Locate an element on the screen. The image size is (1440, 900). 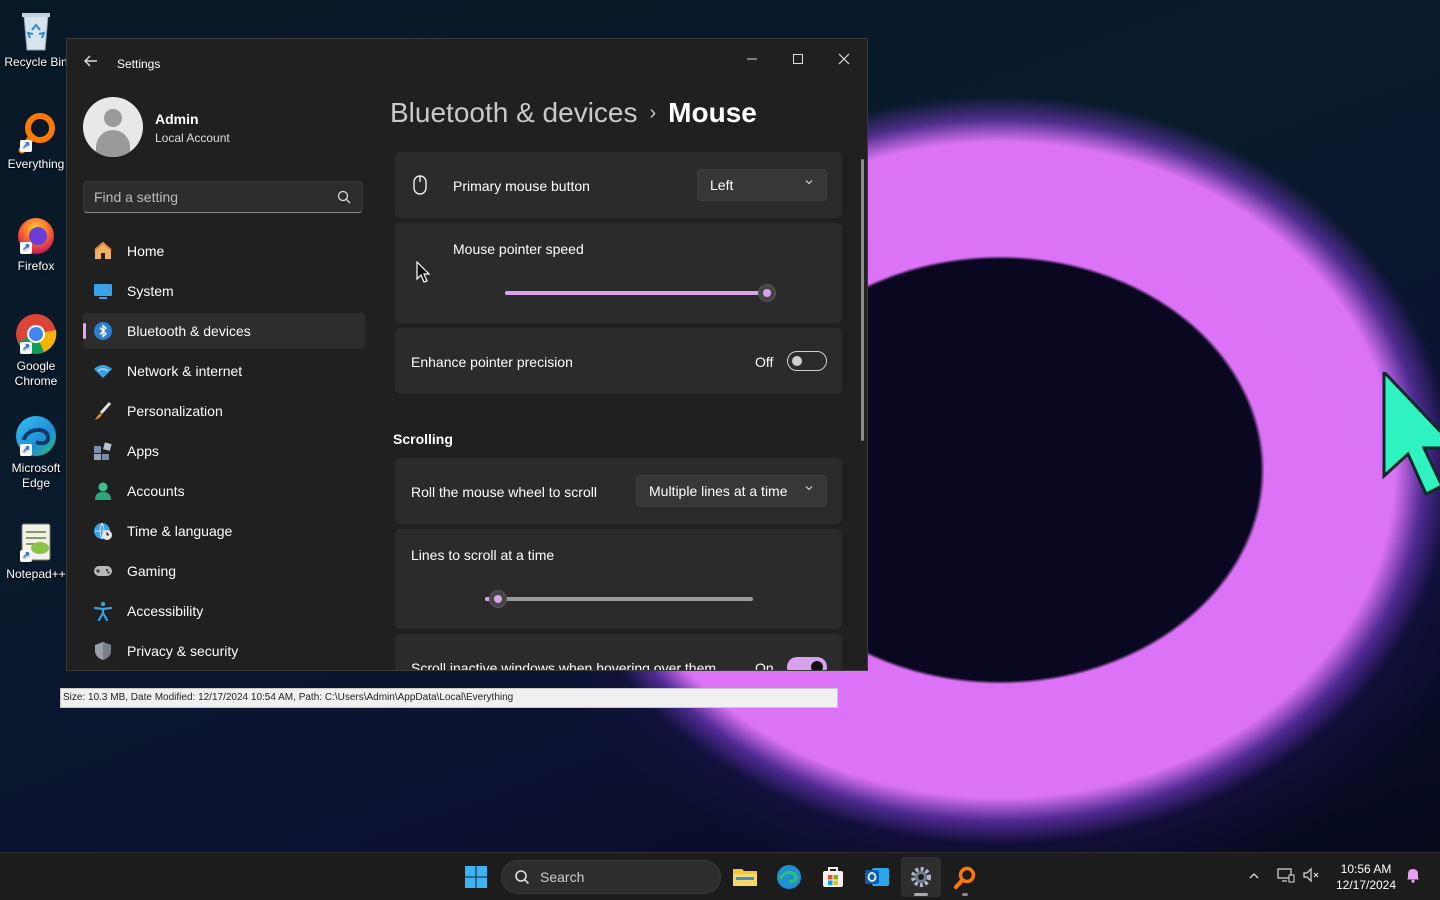
find-setting-search is located at coordinates (223, 197).